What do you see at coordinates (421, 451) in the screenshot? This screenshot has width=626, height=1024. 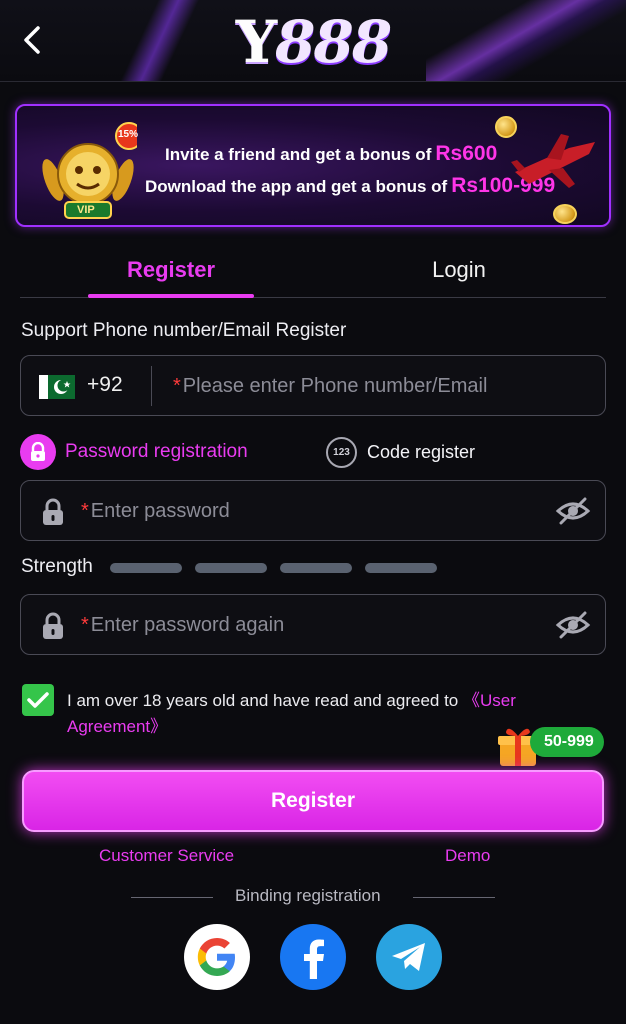 I see `code-register-label: Code register` at bounding box center [421, 451].